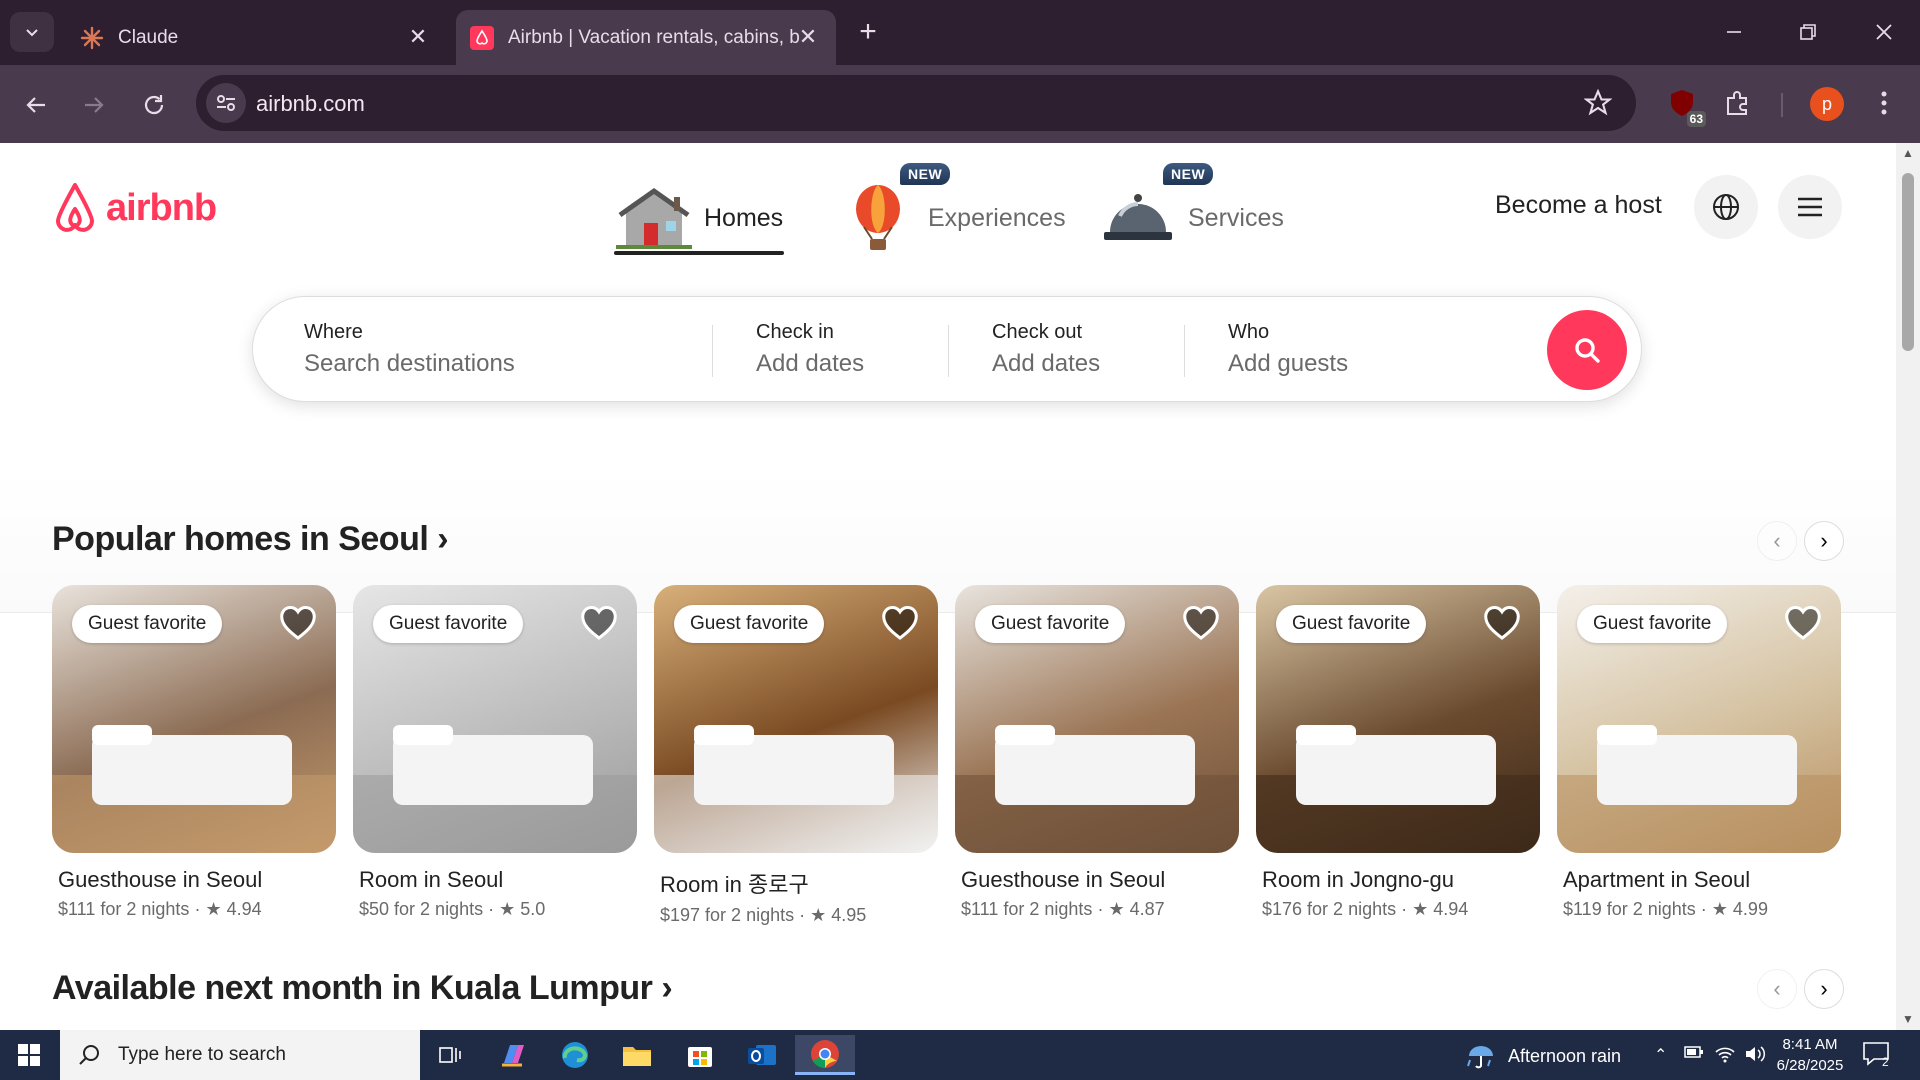  I want to click on listing-title: Room in Seoul, so click(498, 880).